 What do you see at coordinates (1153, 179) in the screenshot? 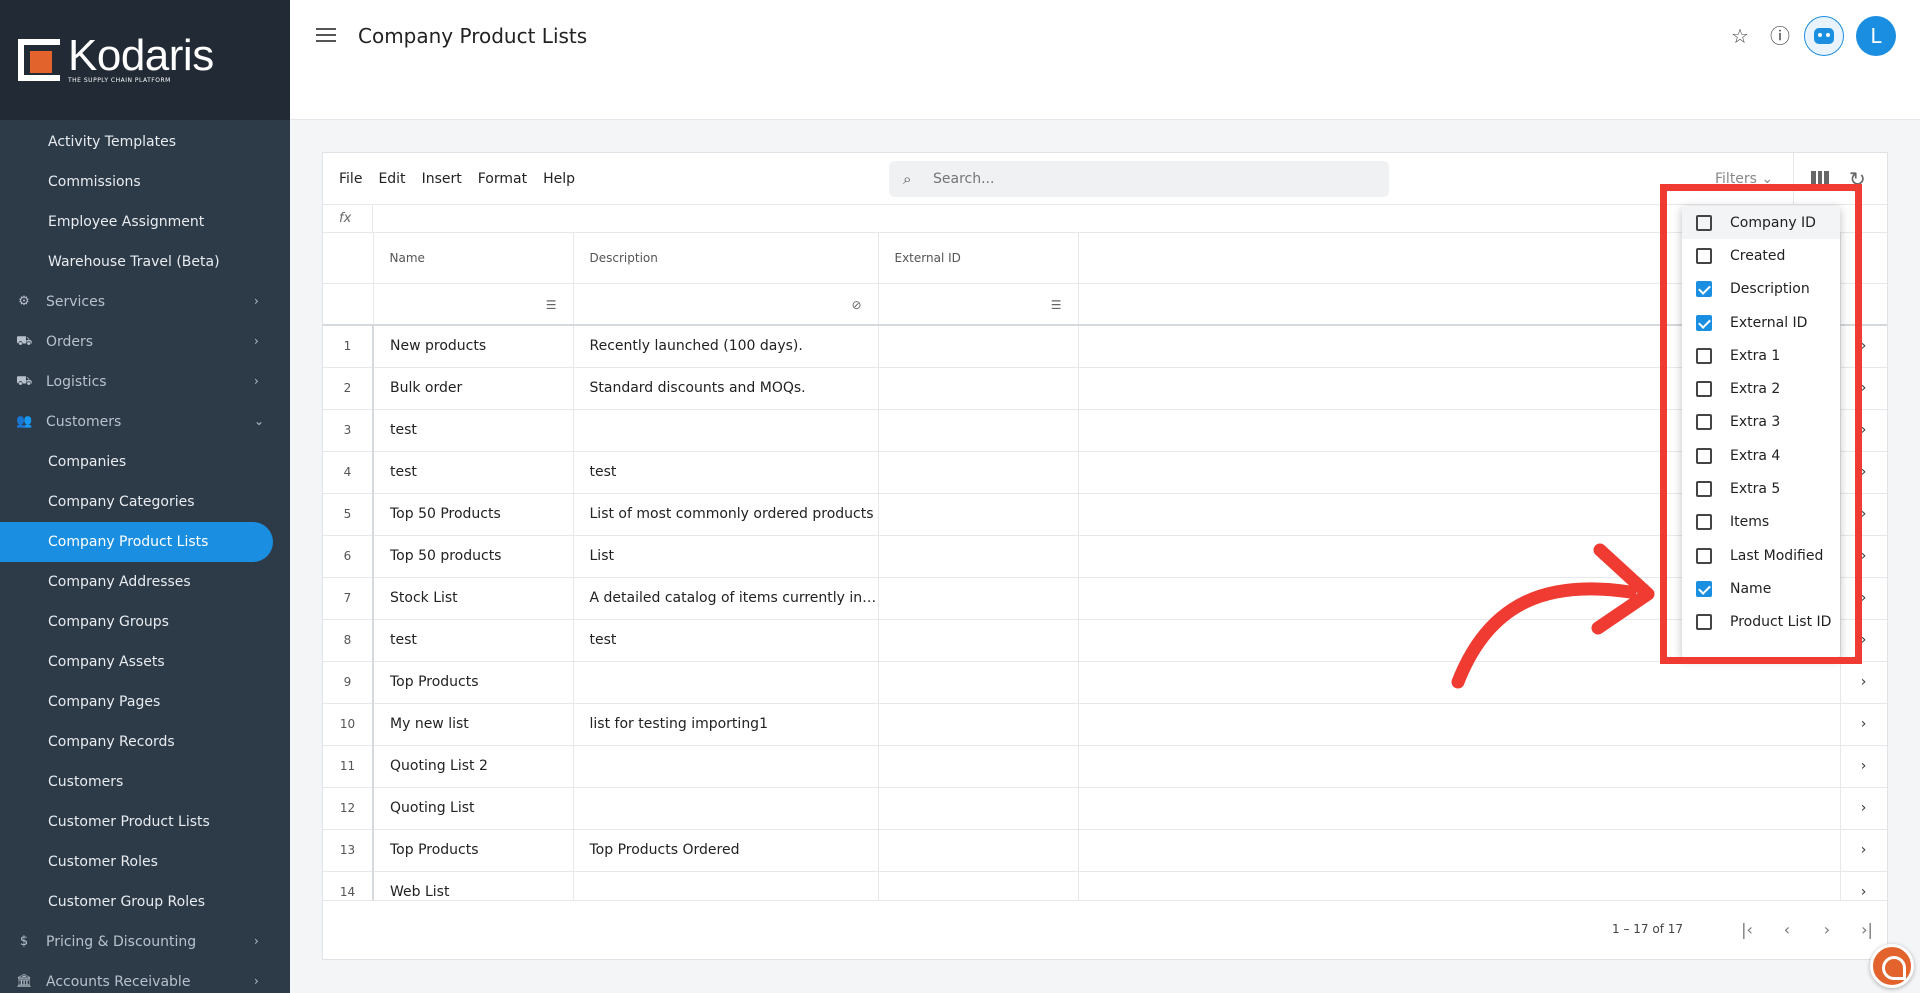
I see `search-input` at bounding box center [1153, 179].